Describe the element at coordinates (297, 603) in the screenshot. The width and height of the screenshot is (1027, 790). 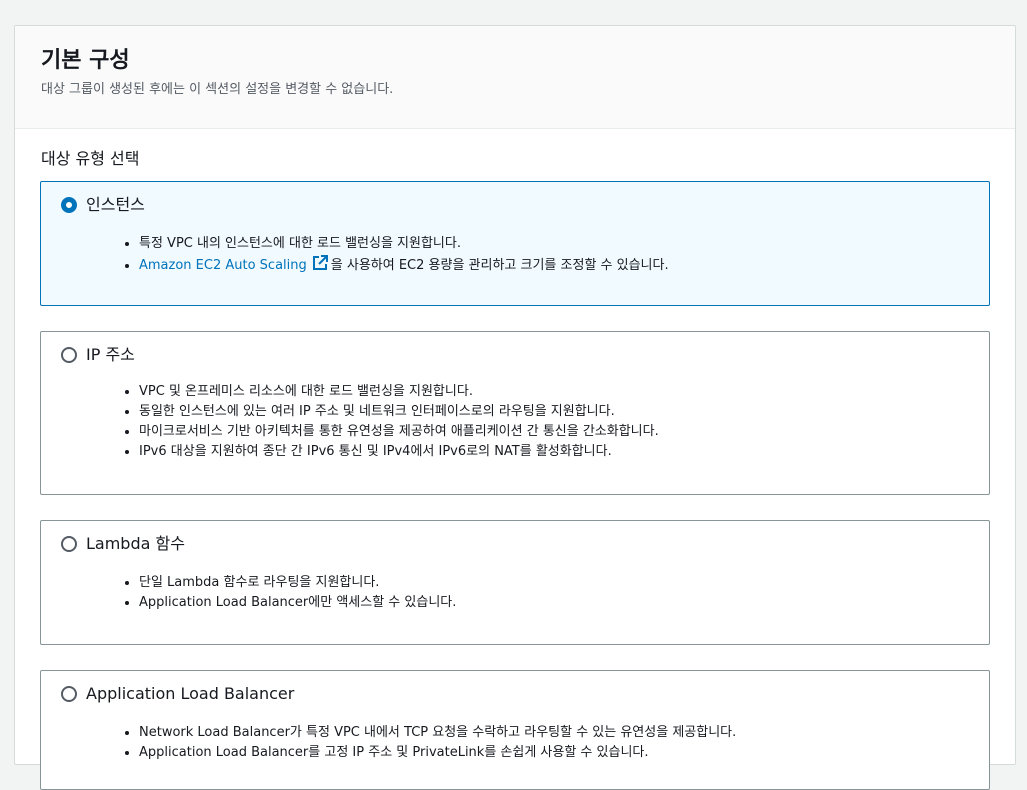
I see `list-item: Application Load Balancer에만 액세스할 수 있습니다.` at that location.